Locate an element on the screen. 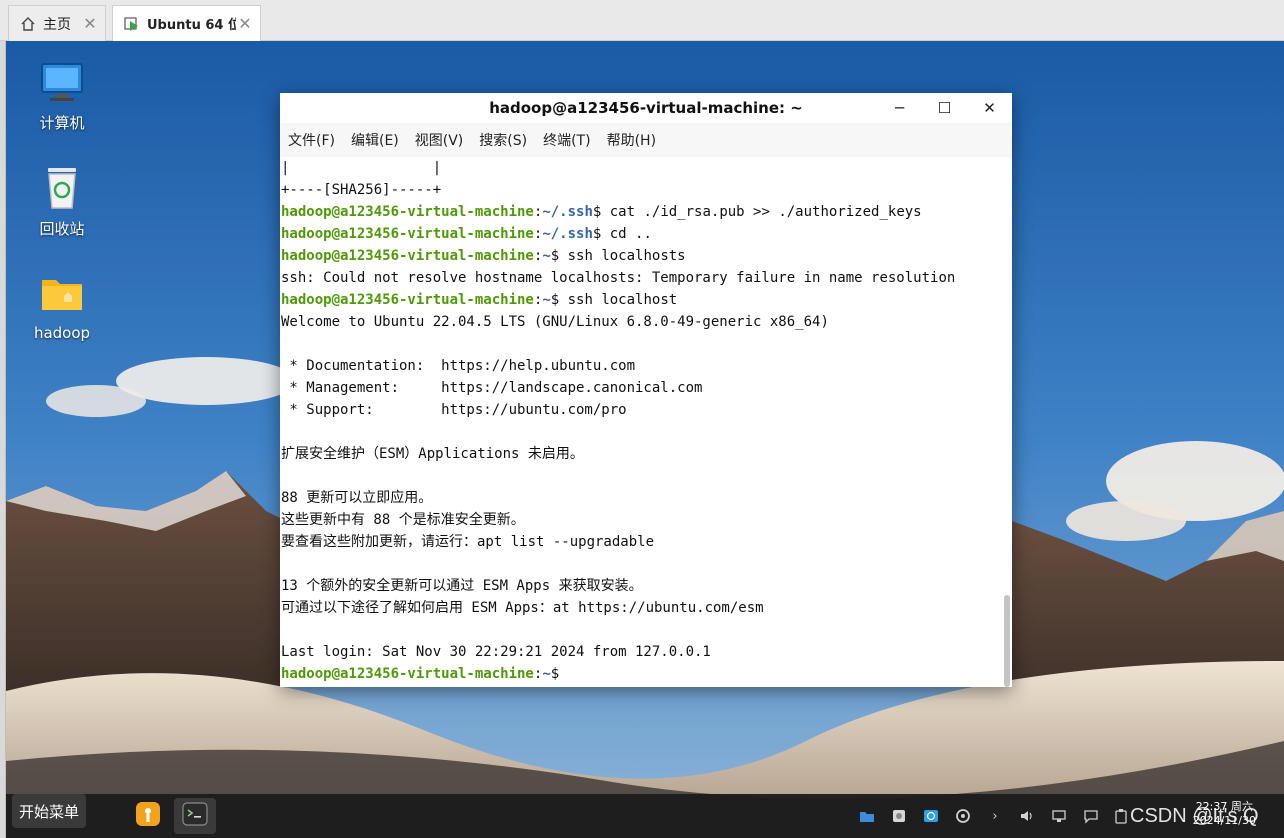 Image resolution: width=1284 pixels, height=838 pixels. command-text: $ is located at coordinates (559, 674).